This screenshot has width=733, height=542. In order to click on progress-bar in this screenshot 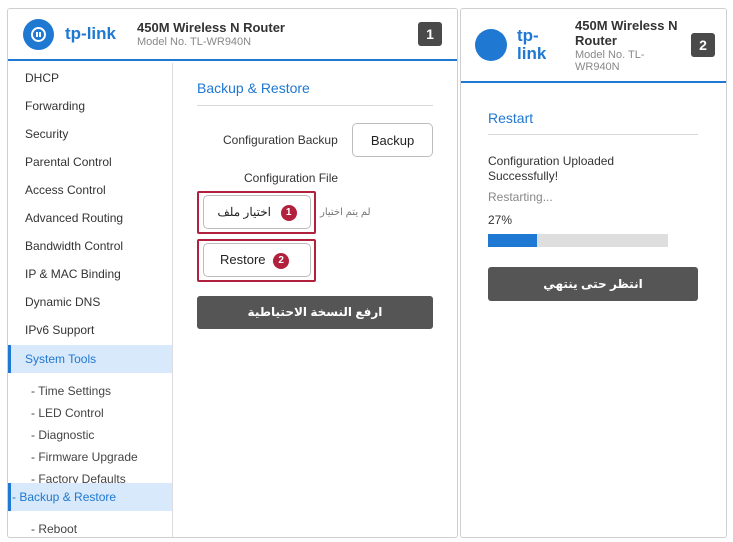, I will do `click(578, 240)`.